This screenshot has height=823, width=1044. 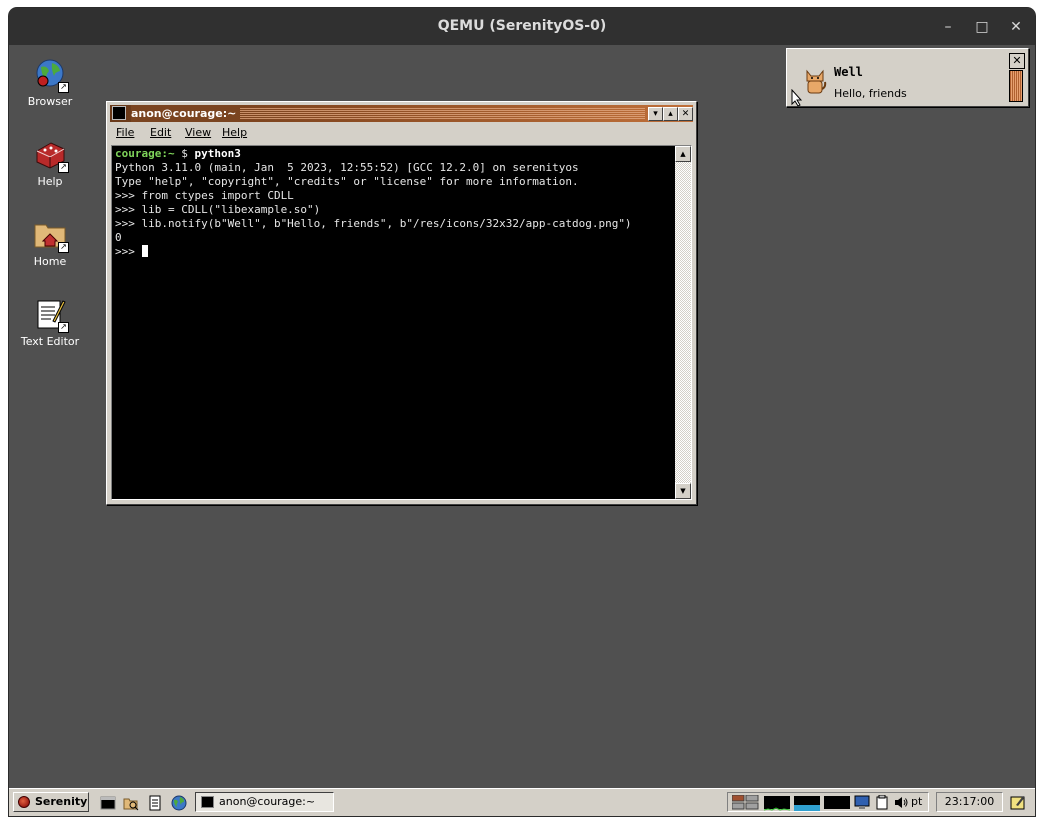 I want to click on system-tray: pt, so click(x=828, y=802).